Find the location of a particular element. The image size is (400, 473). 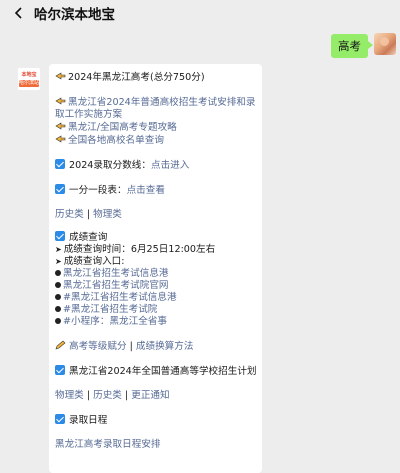

plan-heading-row: 黑龙江省2024年全国普通高等学校招生计划 is located at coordinates (156, 371).